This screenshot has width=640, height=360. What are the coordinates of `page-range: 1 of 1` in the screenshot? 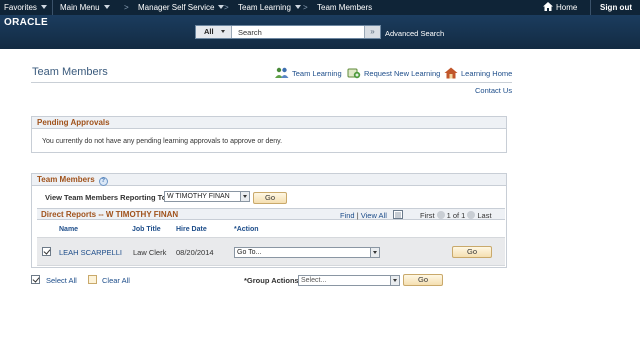 It's located at (456, 215).